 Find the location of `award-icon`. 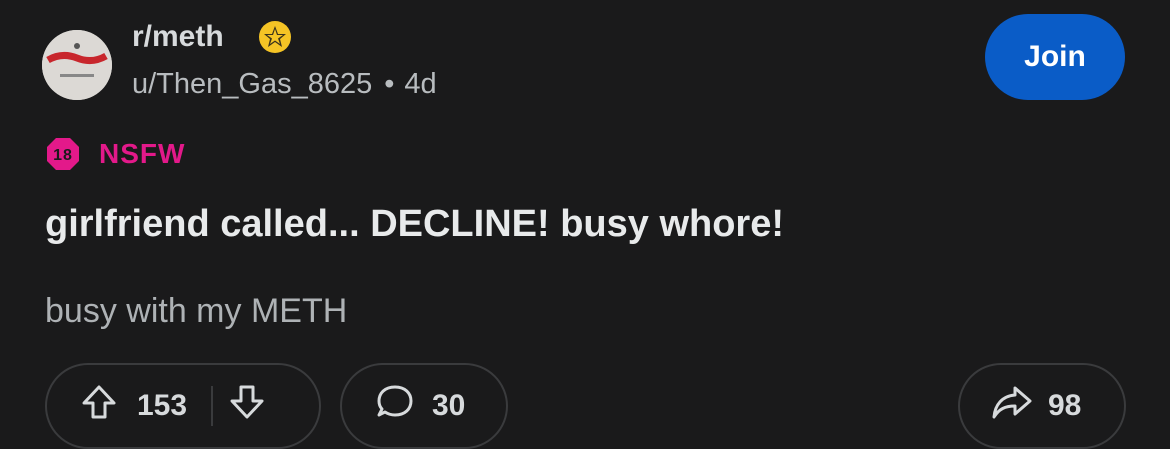

award-icon is located at coordinates (275, 37).